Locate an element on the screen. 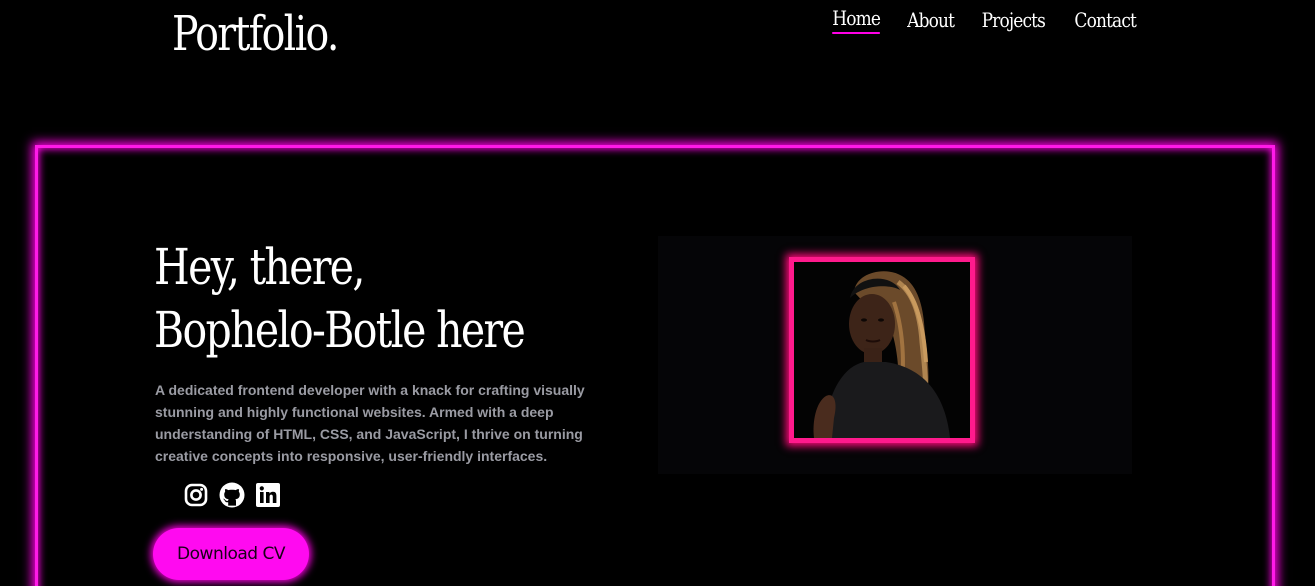 The width and height of the screenshot is (1315, 586). nav-link-projects: Projects is located at coordinates (1014, 20).